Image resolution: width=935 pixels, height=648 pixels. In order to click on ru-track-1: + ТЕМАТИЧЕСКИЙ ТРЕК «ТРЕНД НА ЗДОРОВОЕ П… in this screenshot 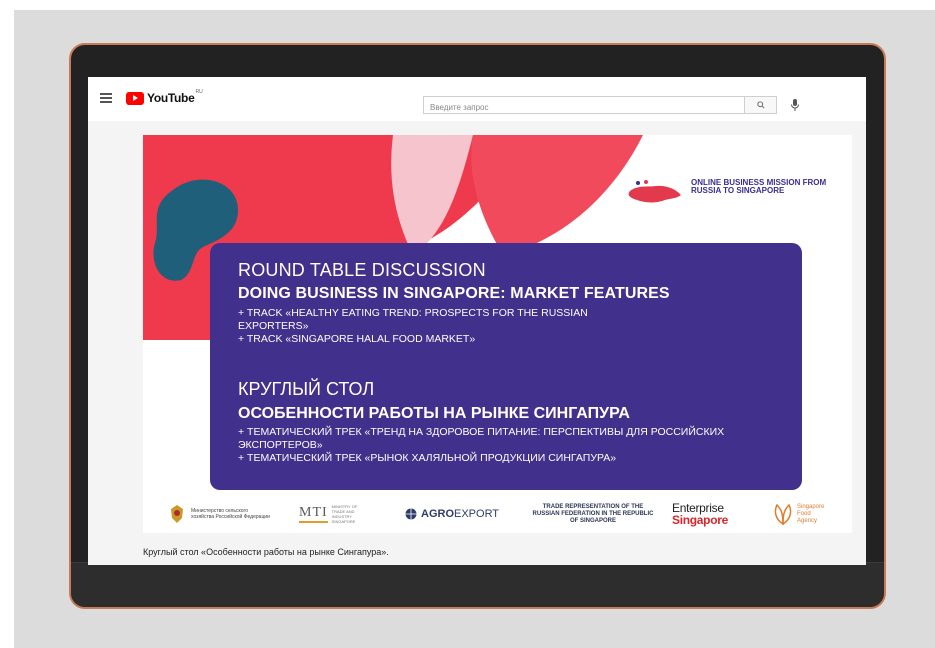, I will do `click(481, 438)`.